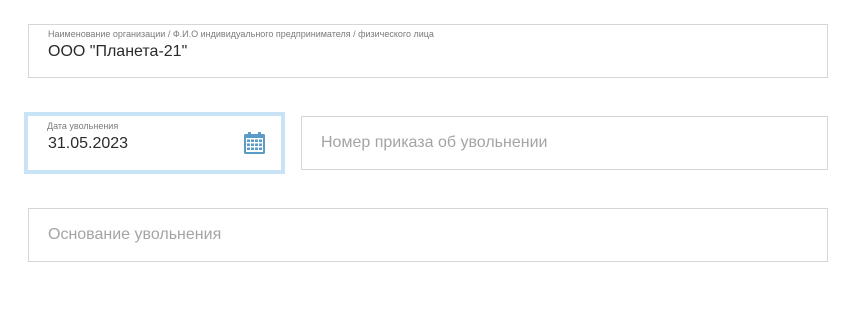  I want to click on order-number-field: Номер приказа об увольнении, so click(564, 143).